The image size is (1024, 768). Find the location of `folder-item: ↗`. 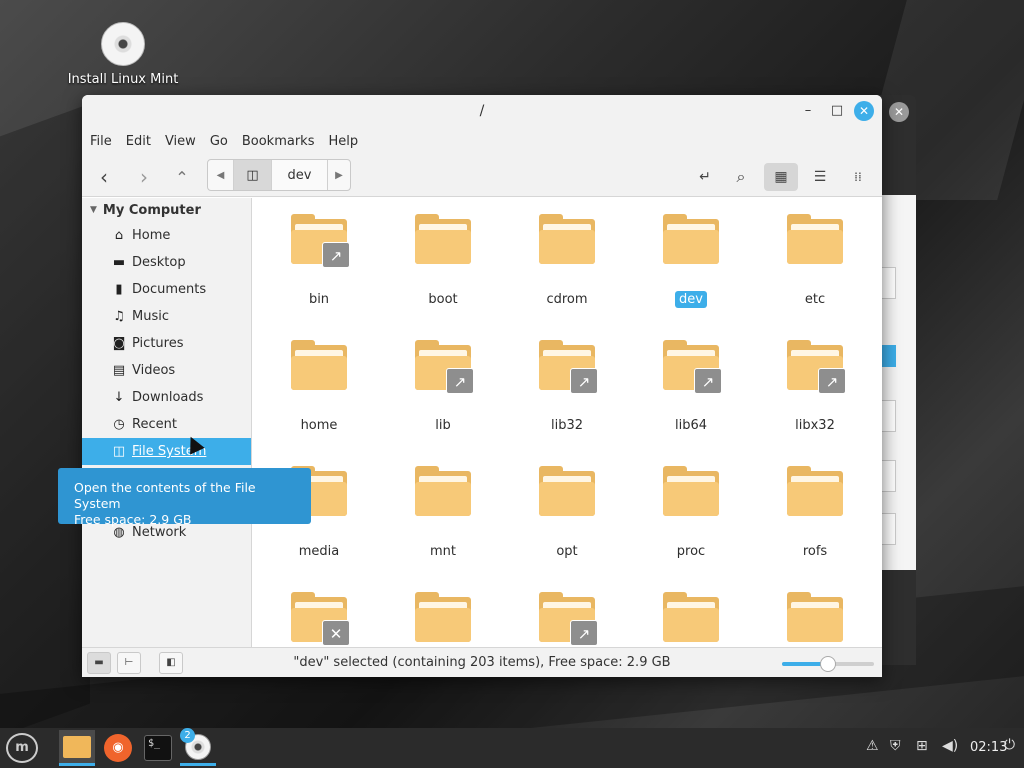

folder-item: ↗ is located at coordinates (567, 619).